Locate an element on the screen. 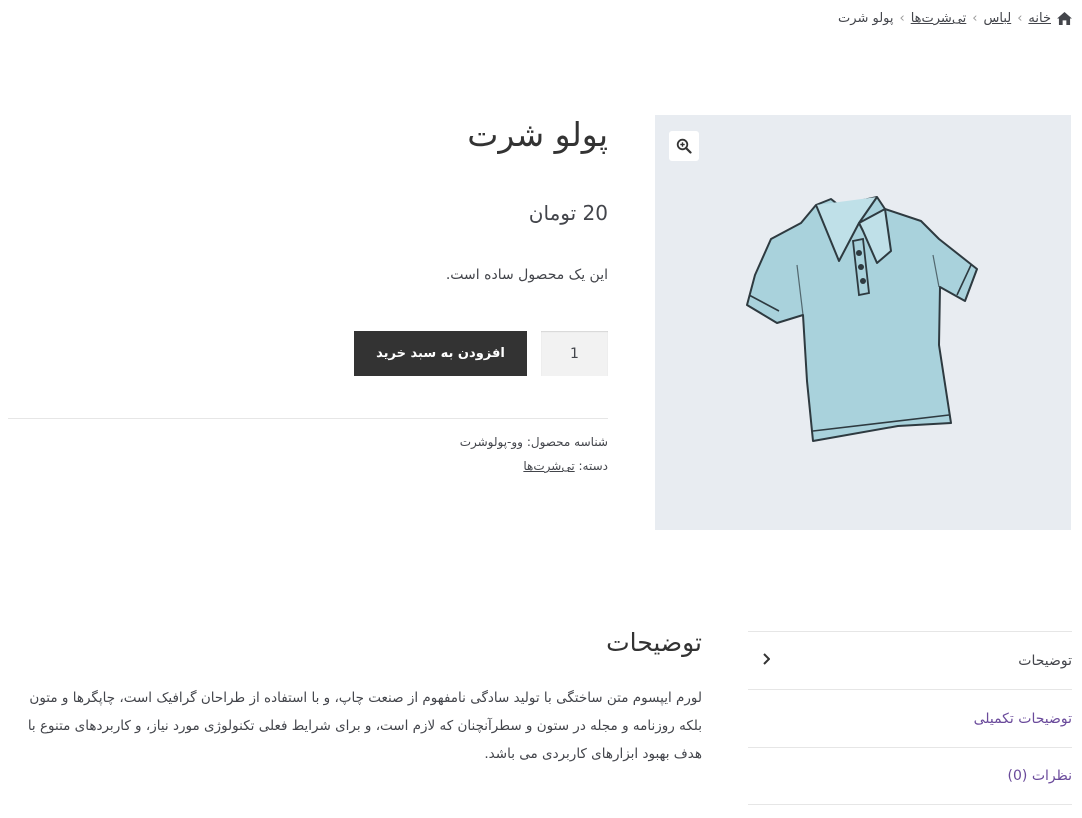 The width and height of the screenshot is (1082, 818). tab-label: نظرات (0) is located at coordinates (1039, 776).